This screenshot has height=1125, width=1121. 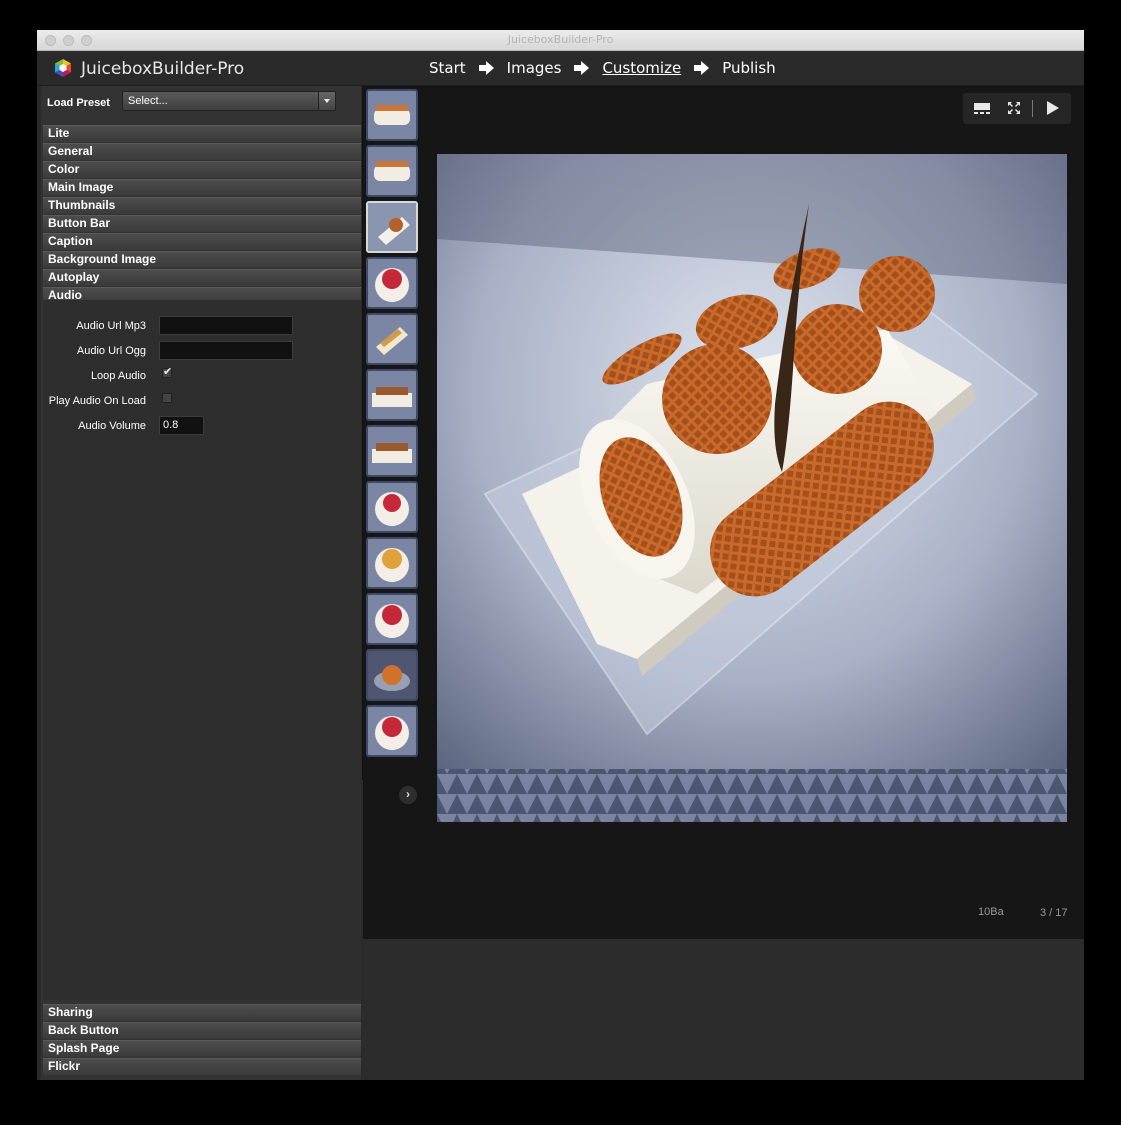 I want to click on zoom-window-button, so click(x=86, y=40).